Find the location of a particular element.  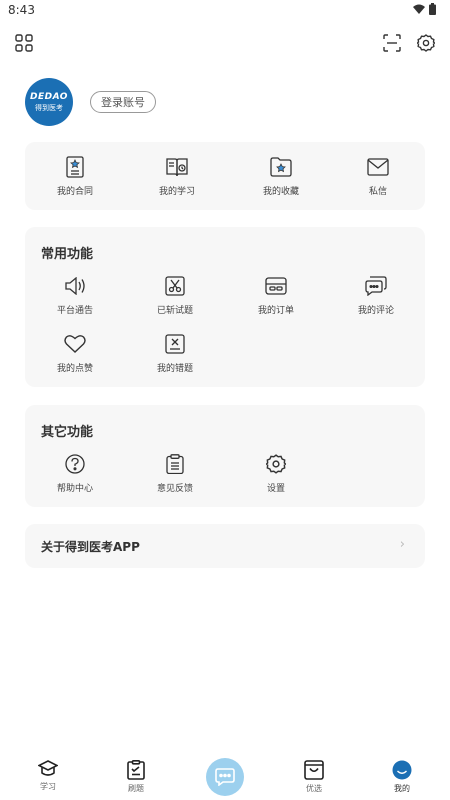

other-functions-card: 其它功能 帮助中心 意见反馈 设置 is located at coordinates (225, 456).